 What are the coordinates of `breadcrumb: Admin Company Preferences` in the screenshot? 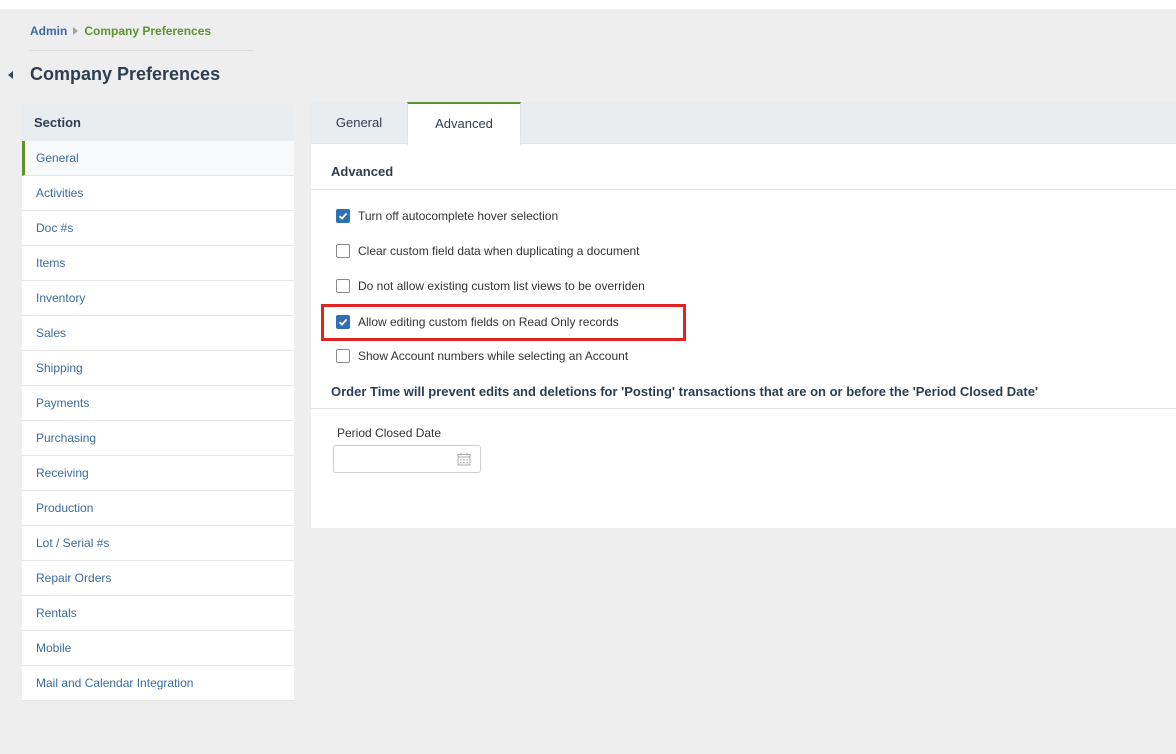 It's located at (120, 31).